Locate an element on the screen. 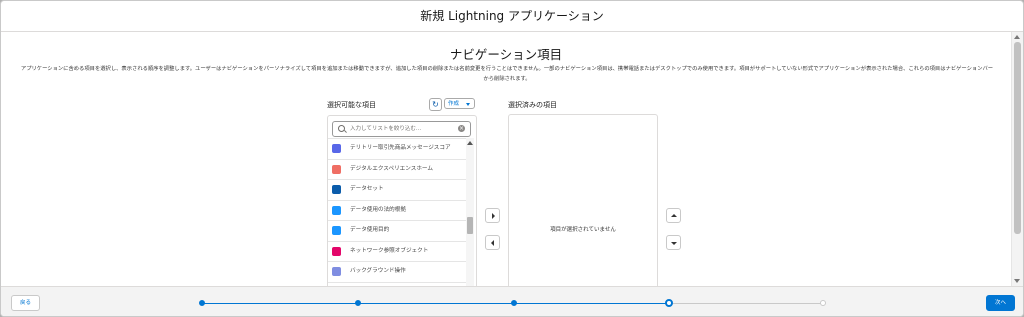  selected-items-label: 選択済みの項目 is located at coordinates (532, 105).